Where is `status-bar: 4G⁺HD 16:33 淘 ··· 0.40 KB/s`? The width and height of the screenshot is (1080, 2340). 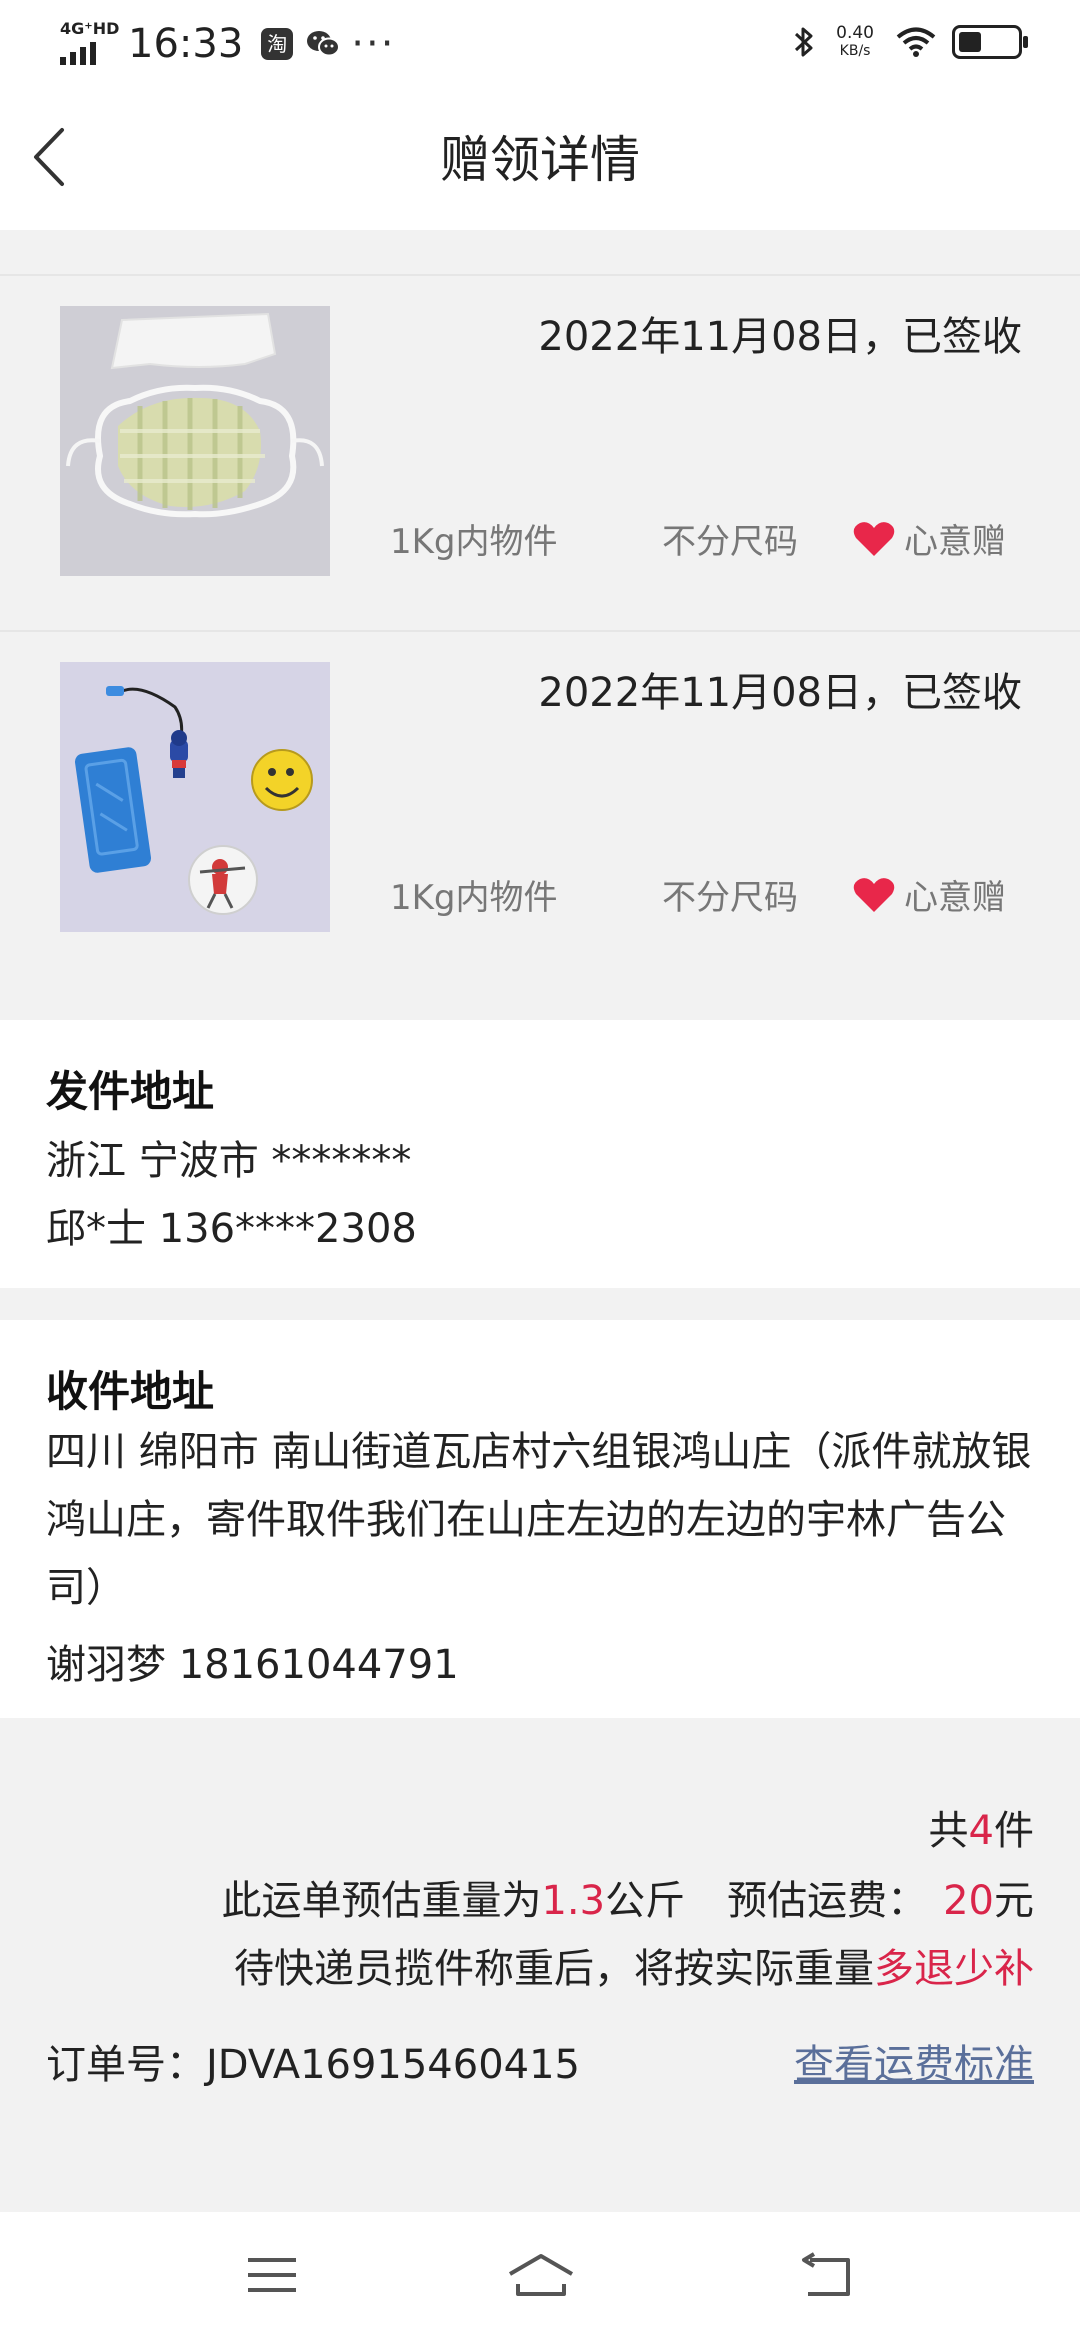 status-bar: 4G⁺HD 16:33 淘 ··· 0.40 KB/s is located at coordinates (540, 42).